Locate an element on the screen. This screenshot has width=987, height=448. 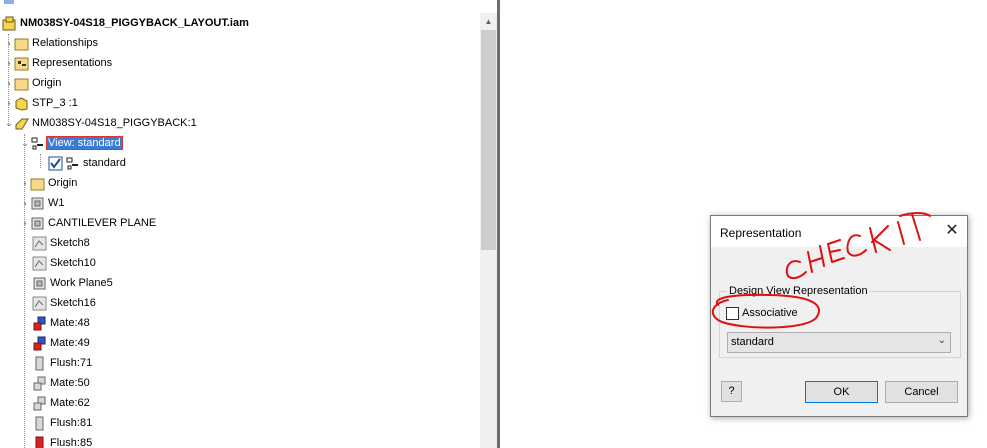
tree-item-label: Sketch16 is located at coordinates (73, 303).